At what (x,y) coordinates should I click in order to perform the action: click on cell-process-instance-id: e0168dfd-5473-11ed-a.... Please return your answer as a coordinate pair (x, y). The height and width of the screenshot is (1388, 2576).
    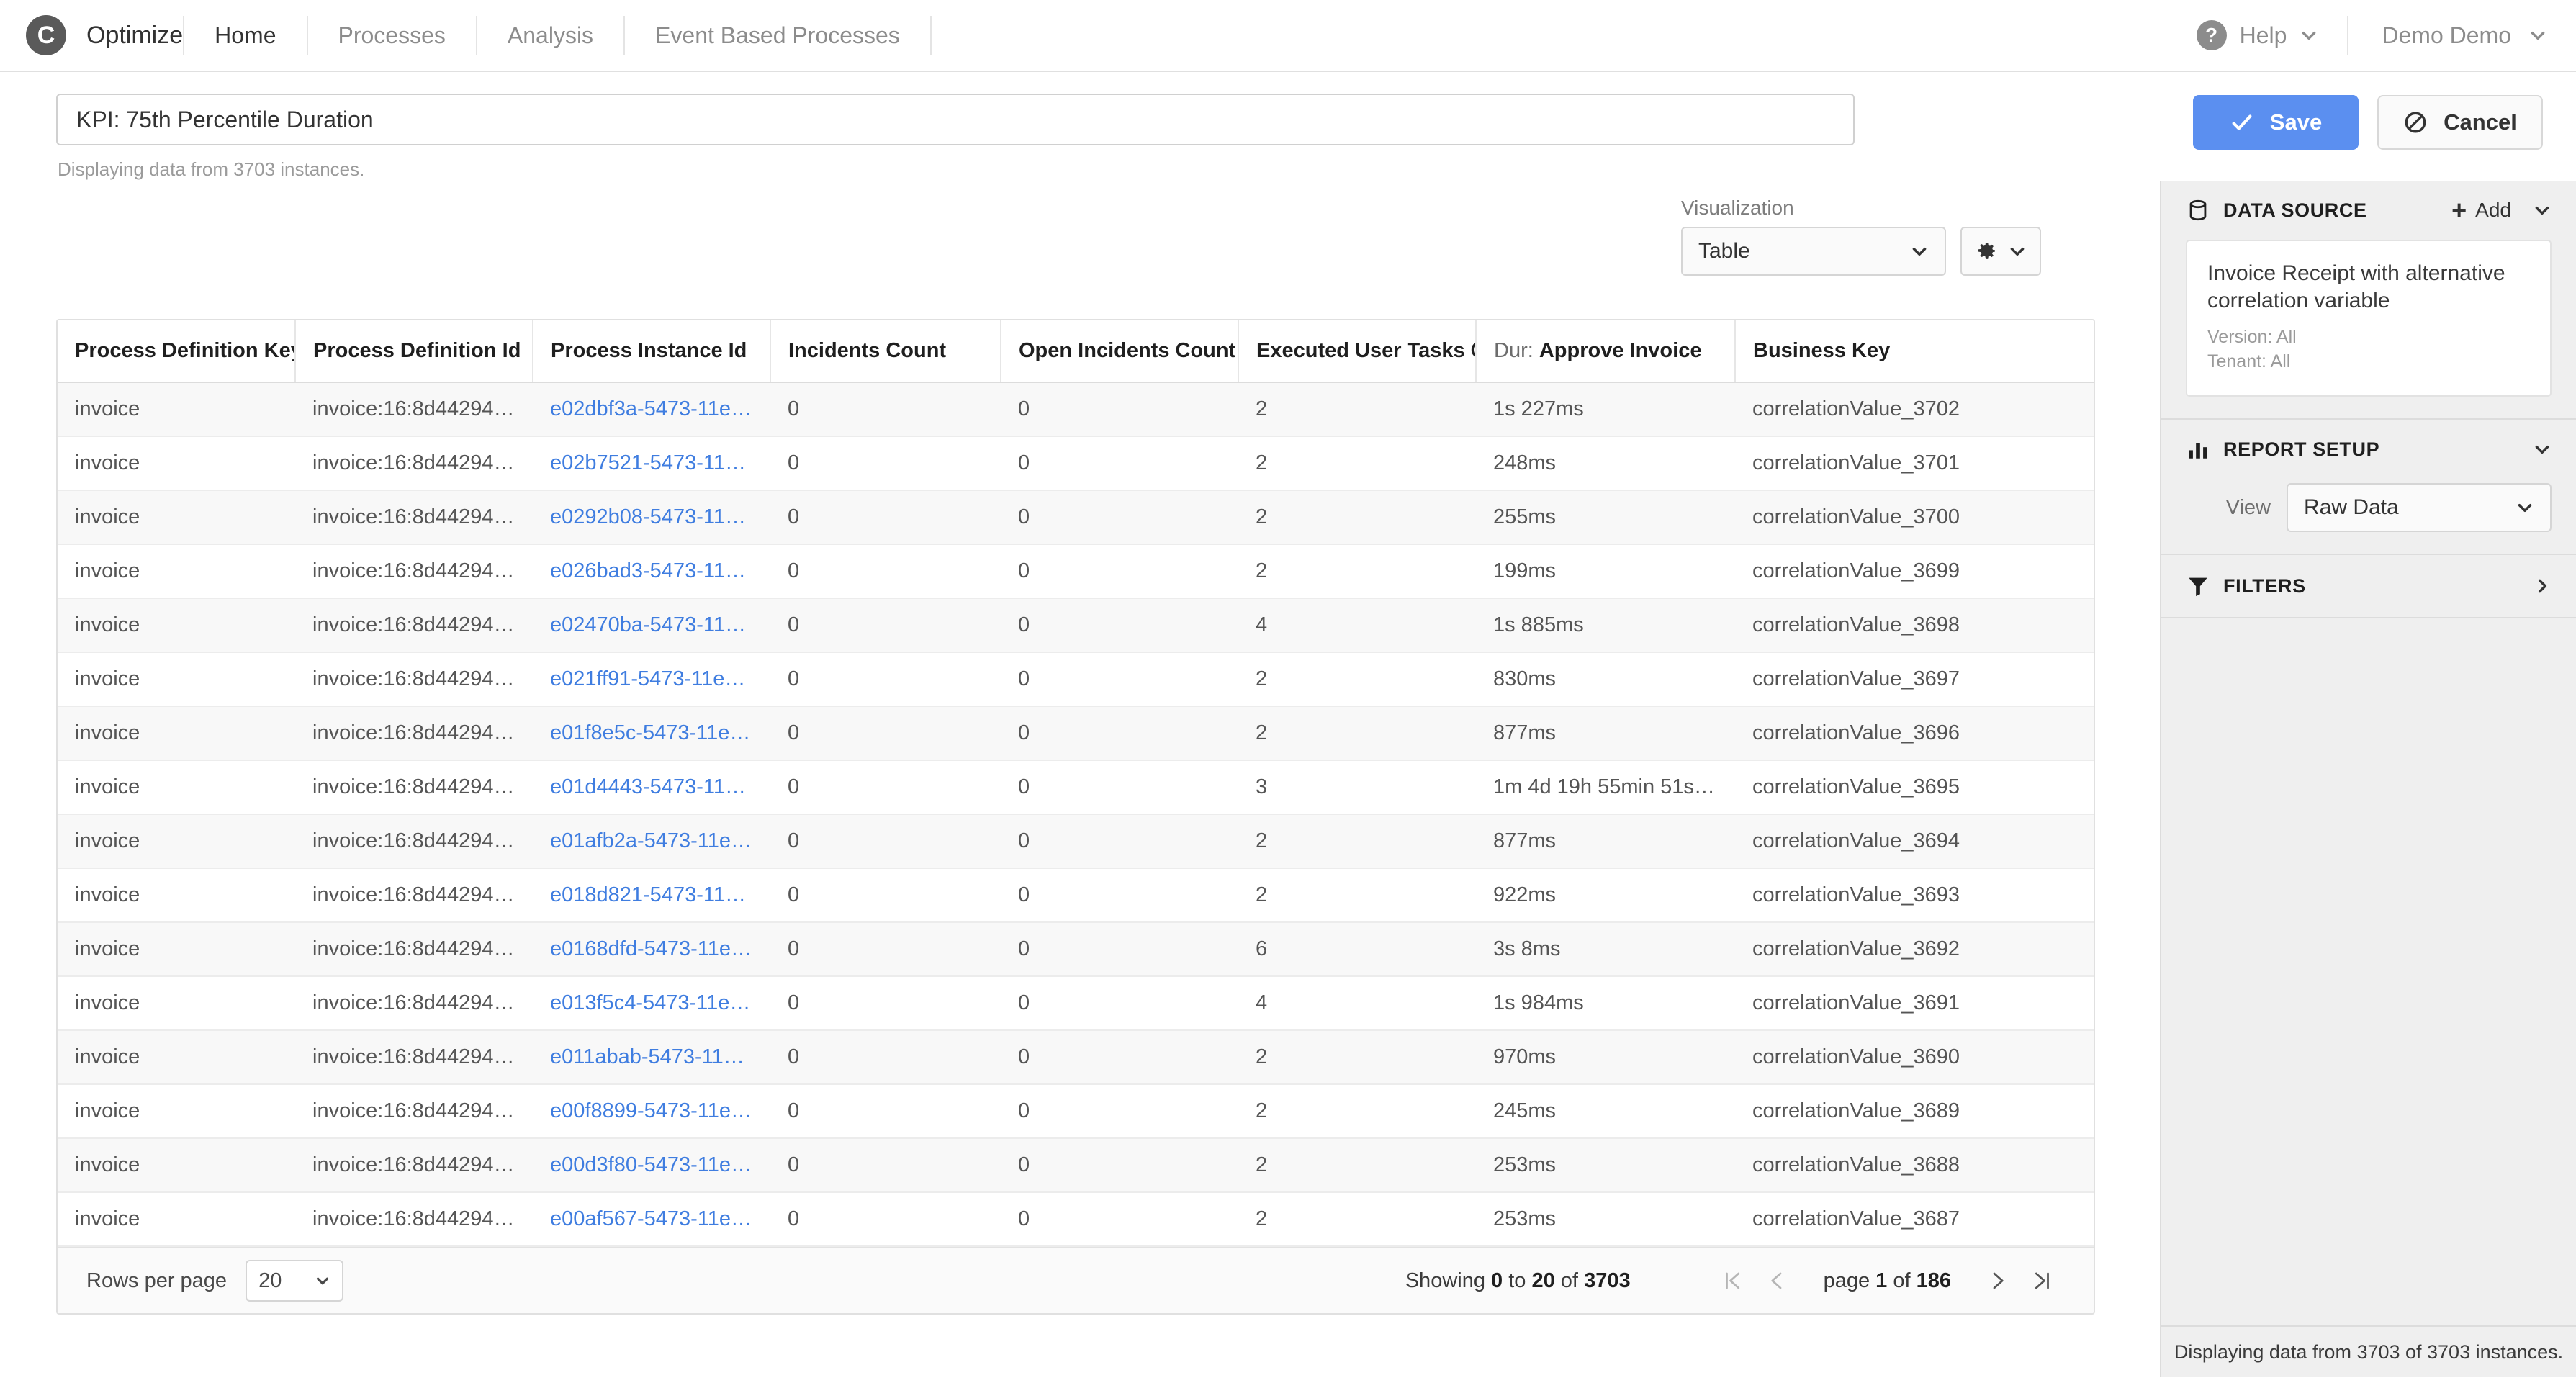
    Looking at the image, I should click on (651, 949).